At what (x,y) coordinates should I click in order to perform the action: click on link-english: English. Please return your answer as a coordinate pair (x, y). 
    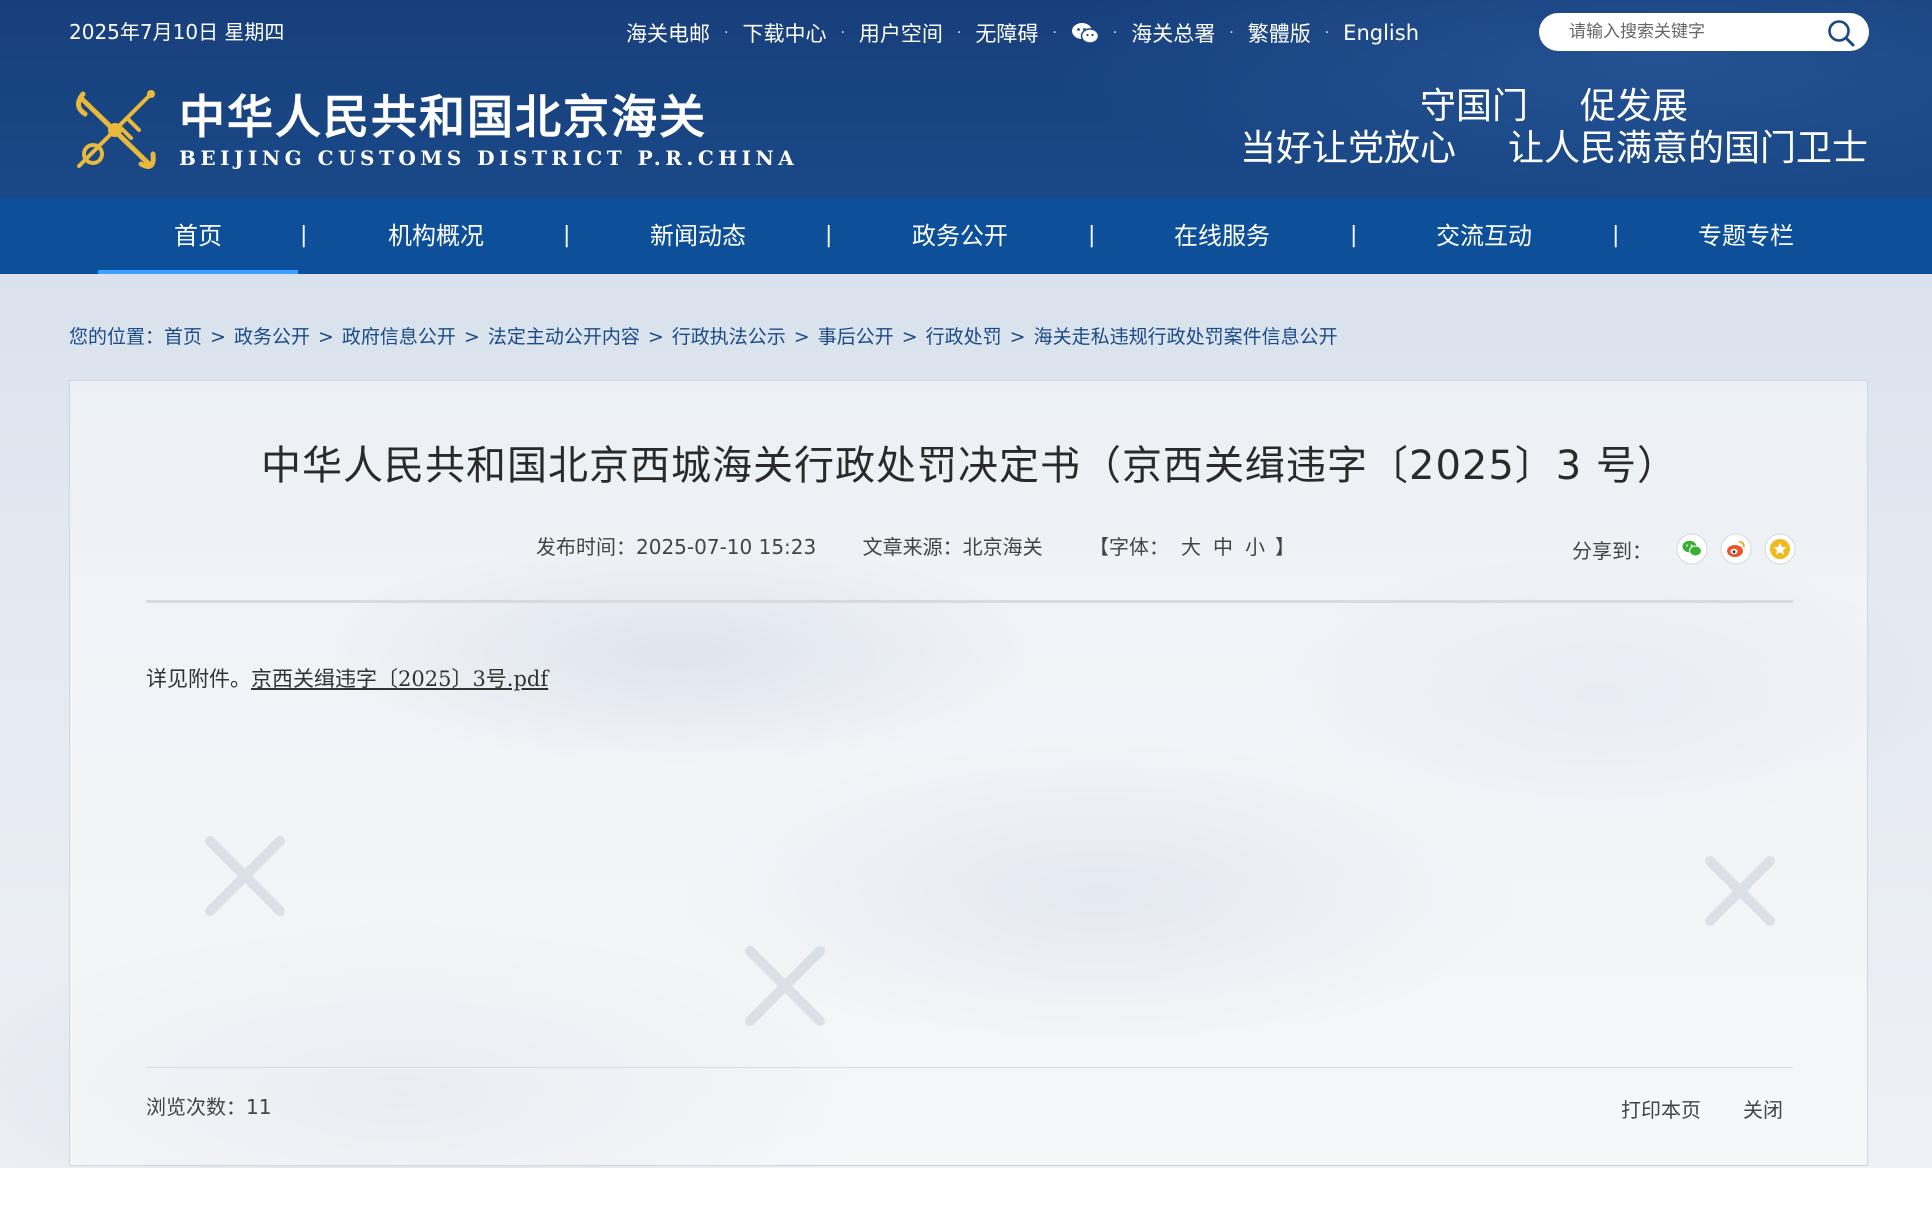
    Looking at the image, I should click on (1381, 33).